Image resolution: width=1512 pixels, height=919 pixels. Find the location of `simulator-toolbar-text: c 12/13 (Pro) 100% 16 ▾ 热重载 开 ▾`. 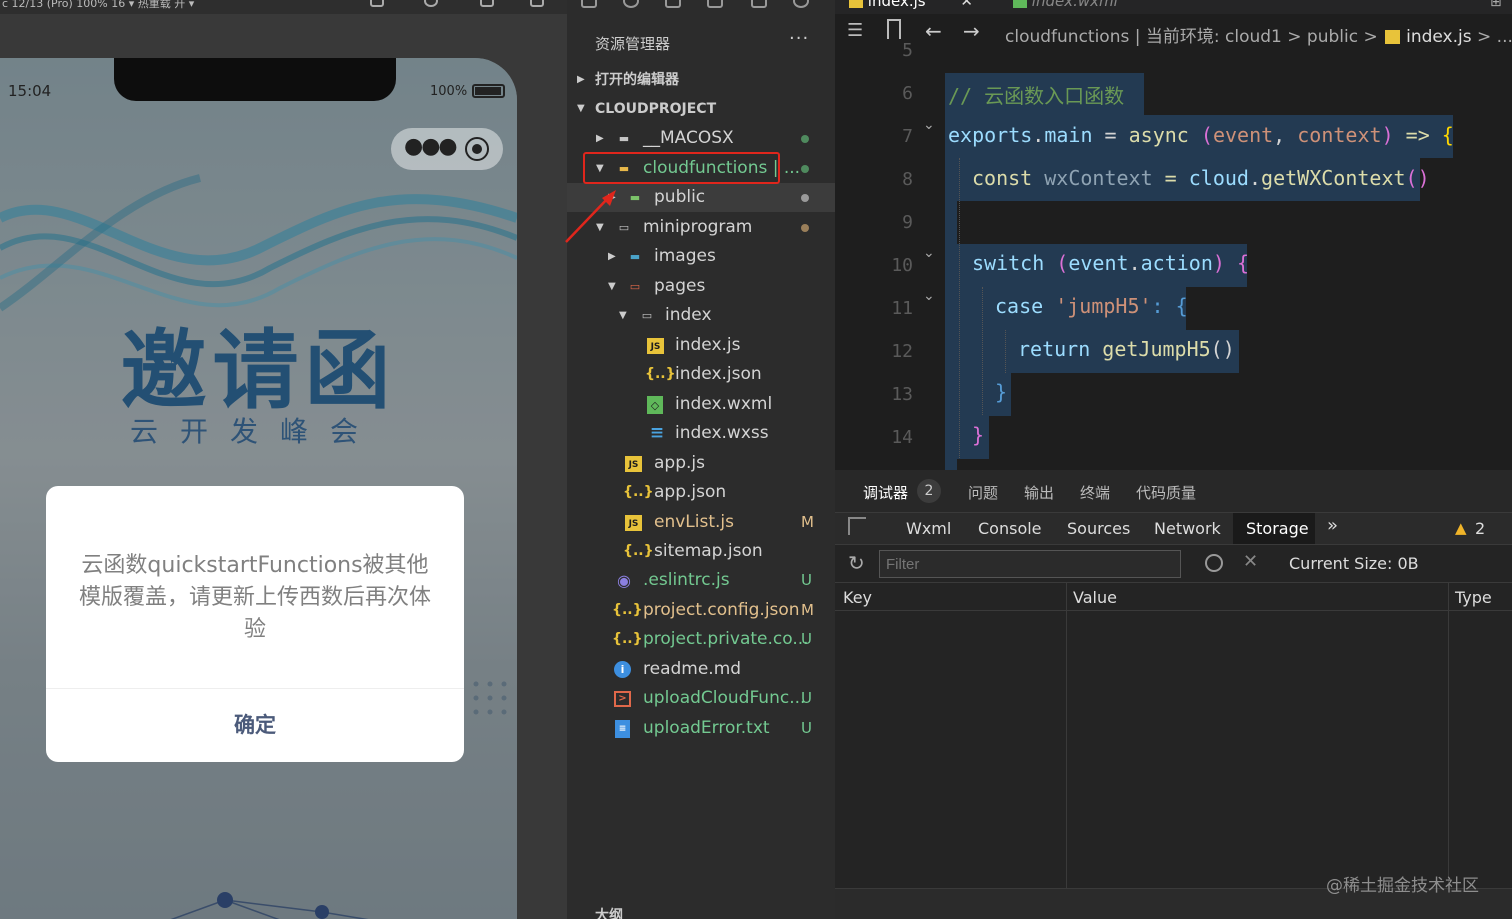

simulator-toolbar-text: c 12/13 (Pro) 100% 16 ▾ 热重载 开 ▾ is located at coordinates (98, 5).